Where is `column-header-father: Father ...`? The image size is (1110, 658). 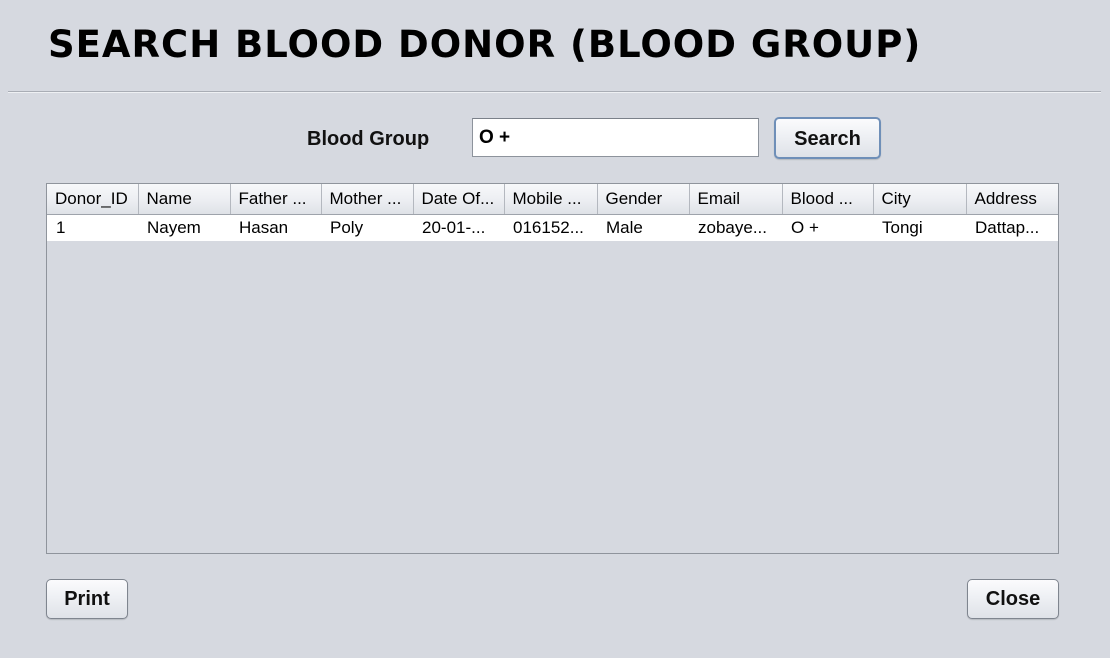
column-header-father: Father ... is located at coordinates (276, 199).